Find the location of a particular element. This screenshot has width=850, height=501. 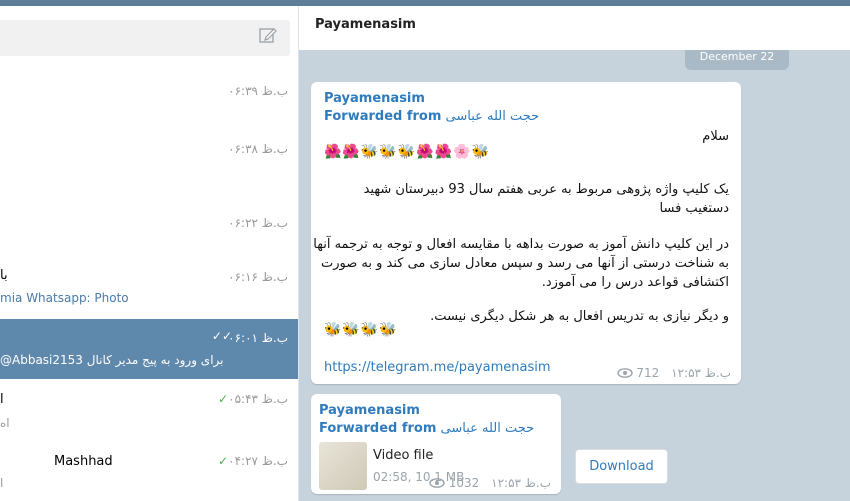

emoji-line: 🌺🌺🐝🐝🐝🌺🌺🌸🐝 is located at coordinates (407, 152).